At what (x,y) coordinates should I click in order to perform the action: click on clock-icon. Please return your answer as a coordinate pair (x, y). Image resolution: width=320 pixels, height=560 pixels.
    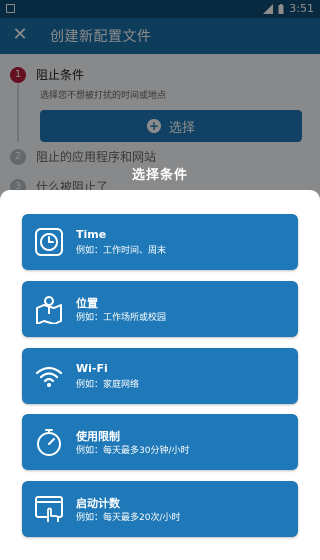
    Looking at the image, I should click on (49, 242).